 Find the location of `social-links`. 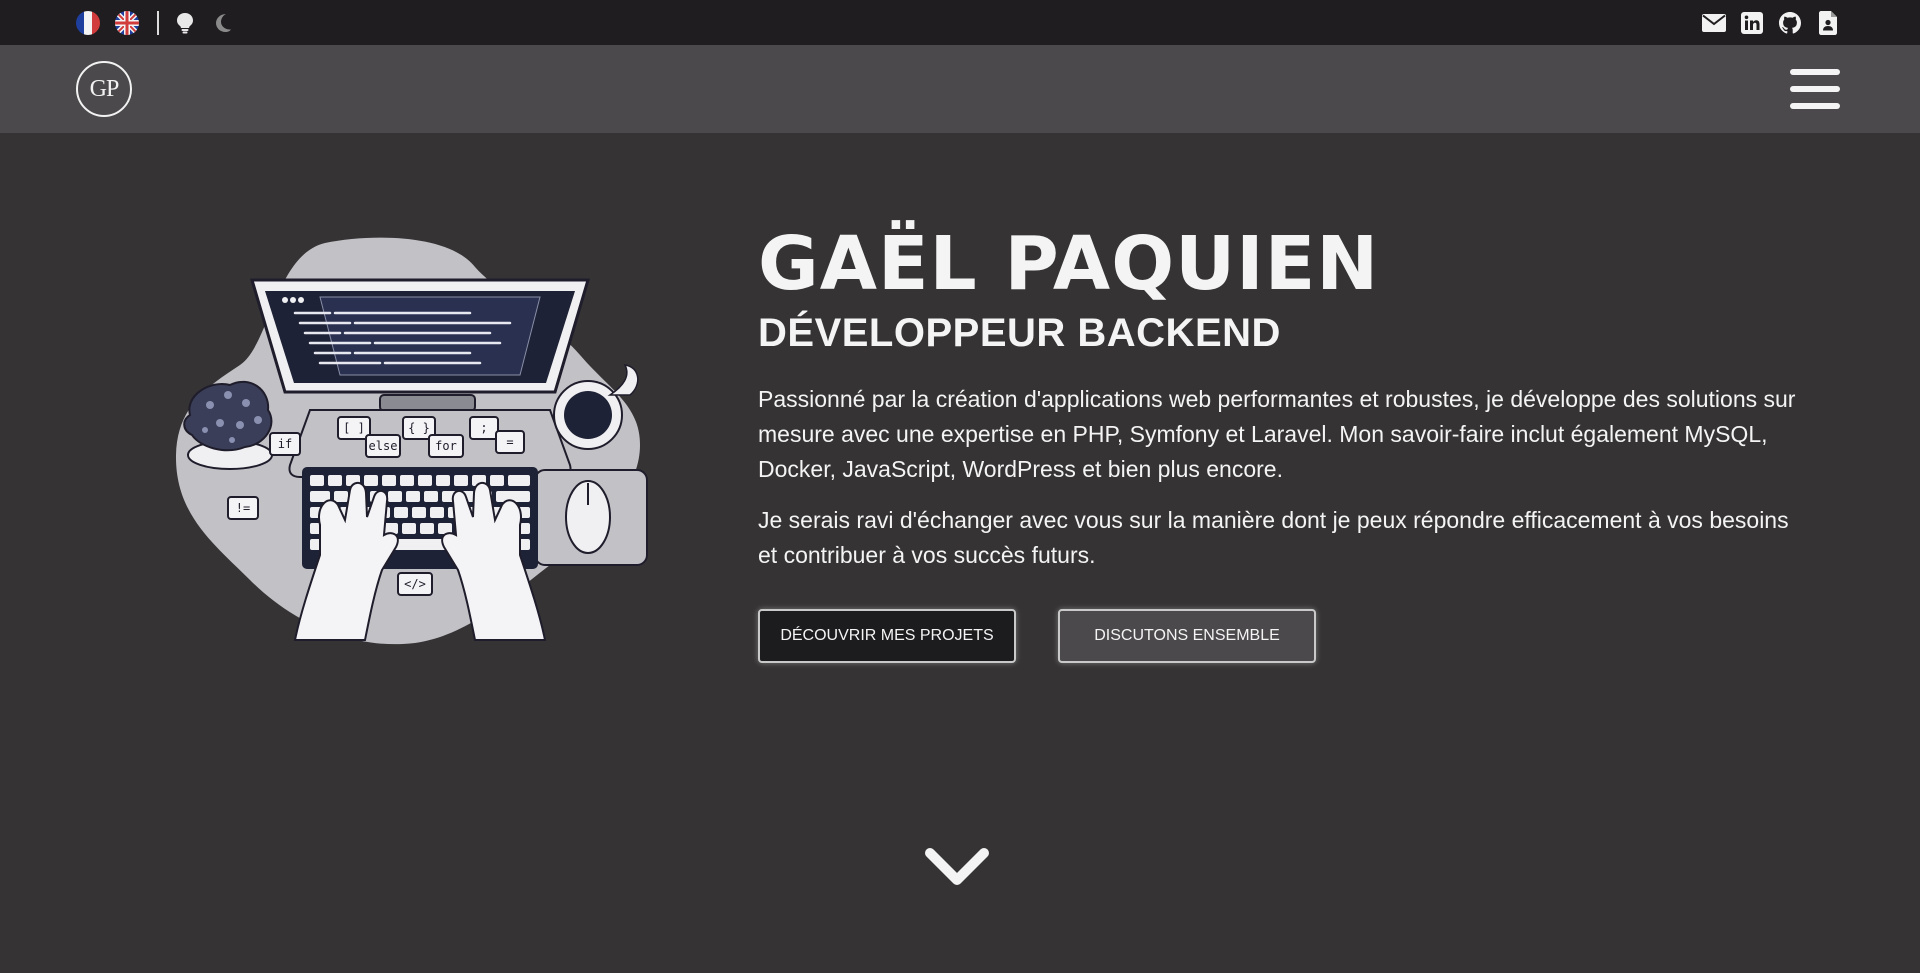

social-links is located at coordinates (1771, 23).